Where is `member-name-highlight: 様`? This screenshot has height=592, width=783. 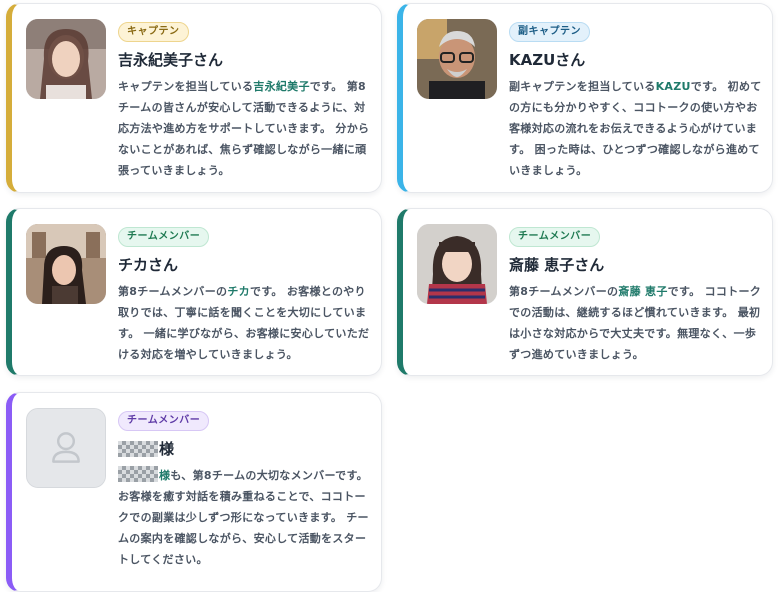 member-name-highlight: 様 is located at coordinates (165, 475).